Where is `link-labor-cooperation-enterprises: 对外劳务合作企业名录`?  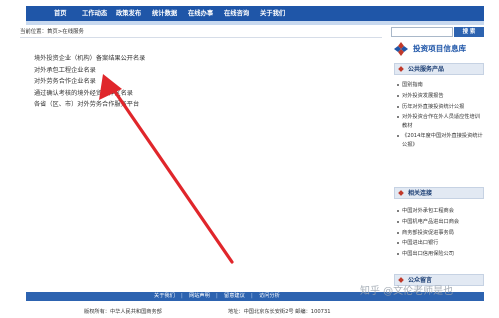 link-labor-cooperation-enterprises: 对外劳务合作企业名录 is located at coordinates (89, 82).